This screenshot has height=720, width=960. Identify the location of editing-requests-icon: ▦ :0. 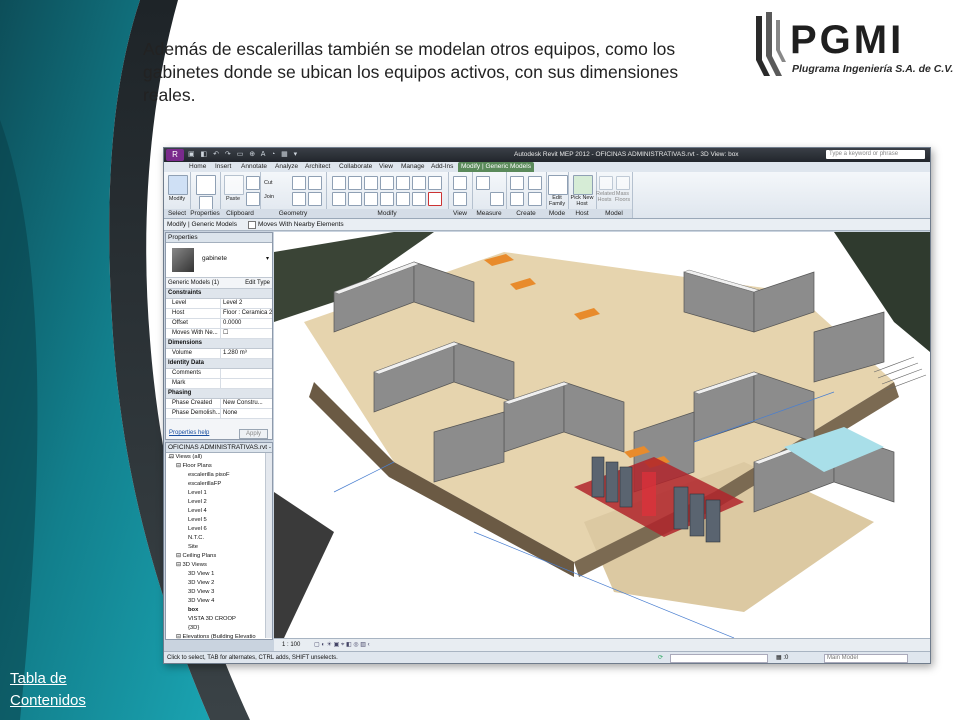
(782, 657).